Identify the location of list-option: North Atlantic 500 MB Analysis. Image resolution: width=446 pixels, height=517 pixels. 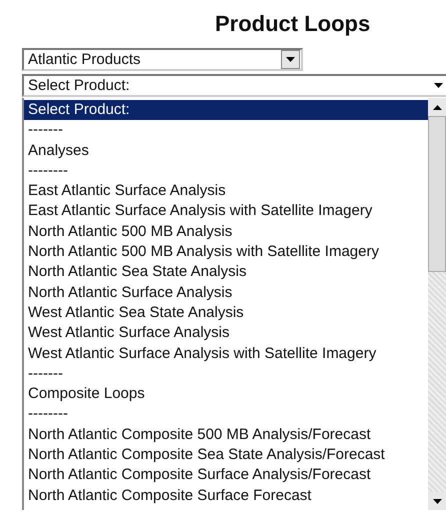
(226, 232).